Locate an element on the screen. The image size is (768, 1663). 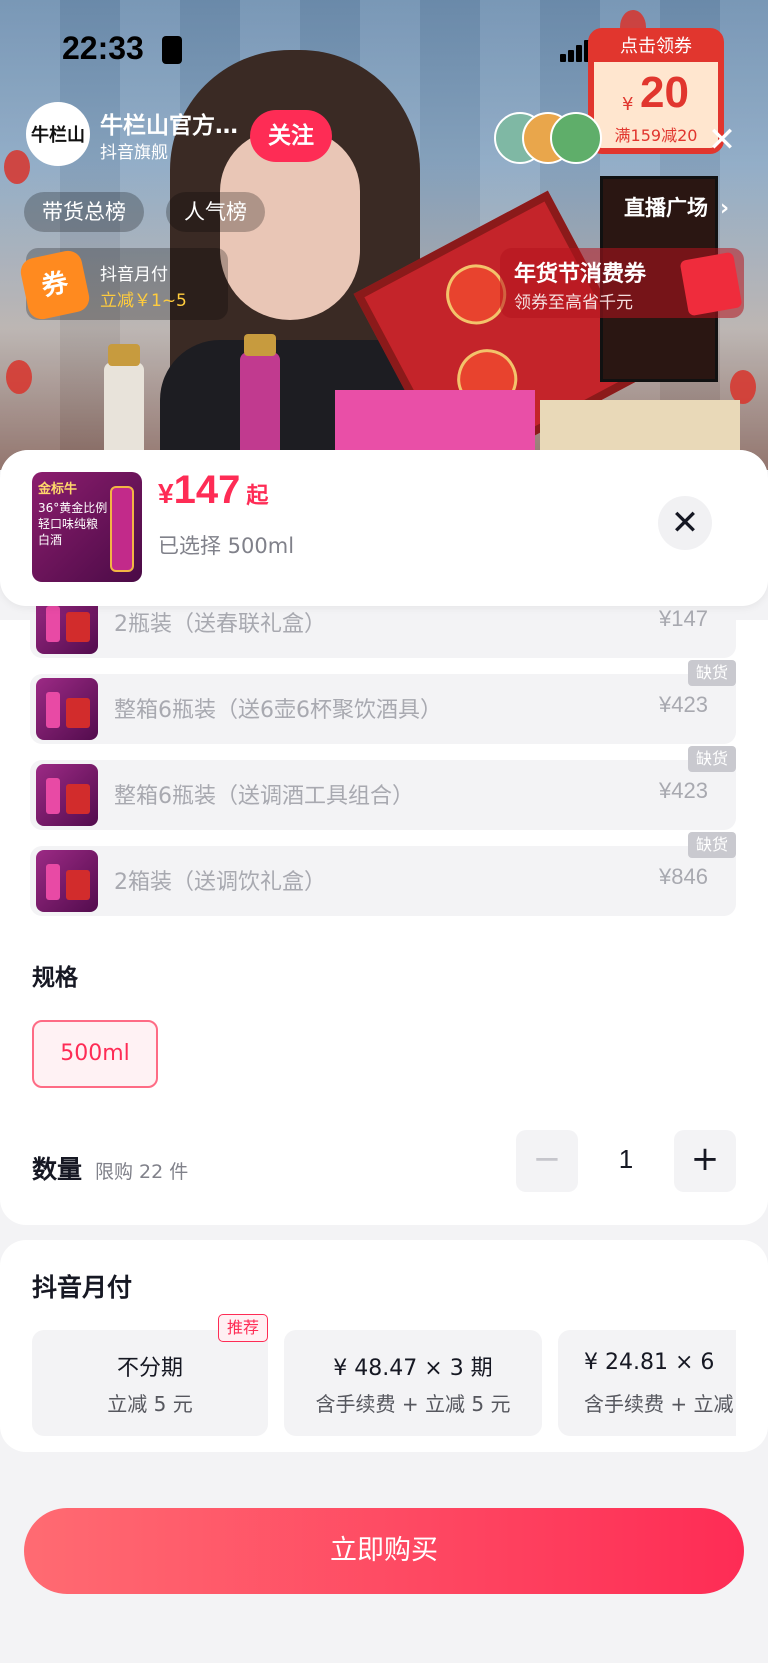
option-row: 整箱6瓶装（送调酒工具组合） ¥423 缺货 is located at coordinates (383, 788).